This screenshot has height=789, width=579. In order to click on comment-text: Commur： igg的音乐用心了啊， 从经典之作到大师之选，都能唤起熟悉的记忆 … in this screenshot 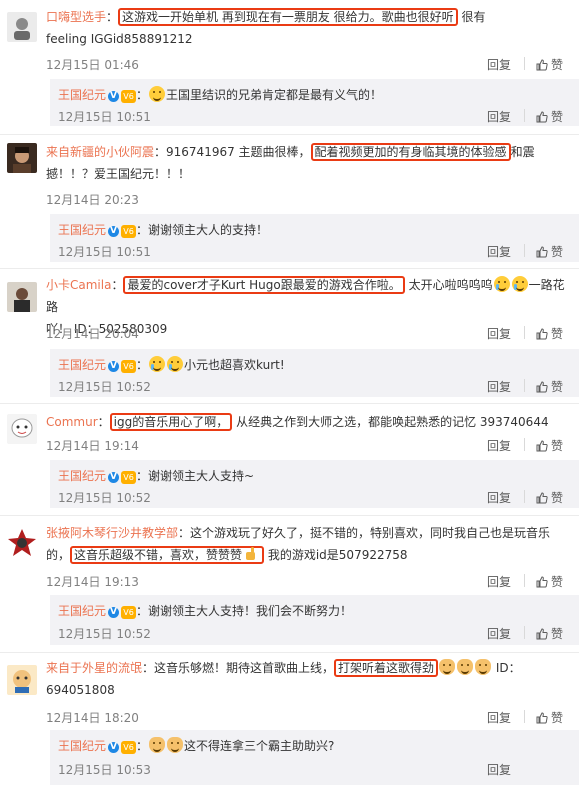, I will do `click(297, 422)`.